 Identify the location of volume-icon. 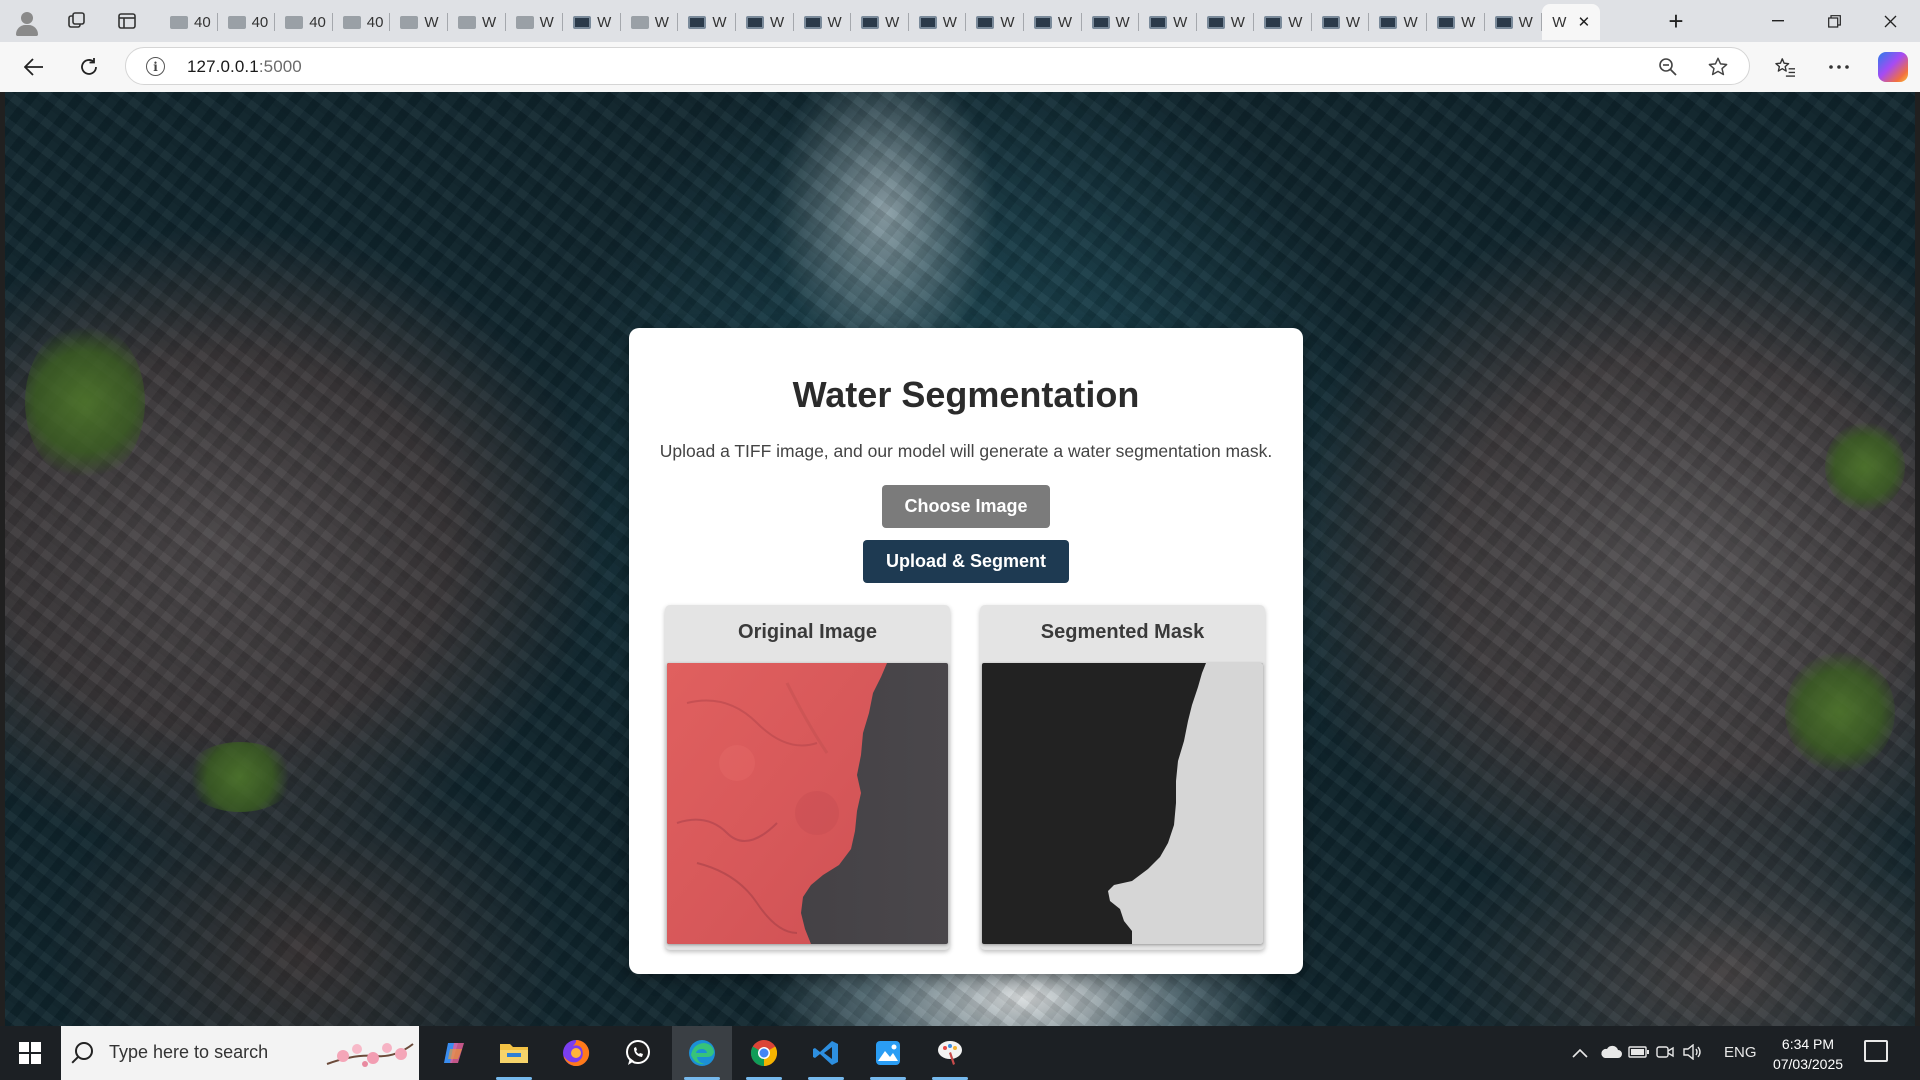
(1692, 1053).